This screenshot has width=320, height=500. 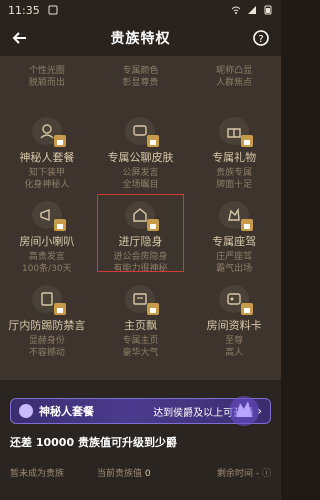 I want to click on signal-icon, so click(x=252, y=10).